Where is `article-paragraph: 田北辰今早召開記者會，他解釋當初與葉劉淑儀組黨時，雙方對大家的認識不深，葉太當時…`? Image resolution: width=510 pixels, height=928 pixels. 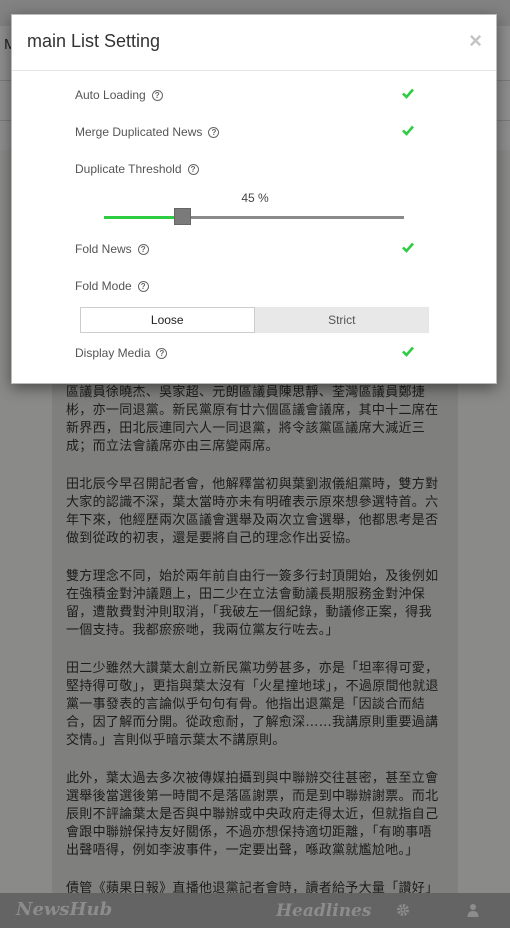 article-paragraph: 田北辰今早召開記者會，他解釋當初與葉劉淑儀組黨時，雙方對大家的認識不深，葉太當時… is located at coordinates (252, 511).